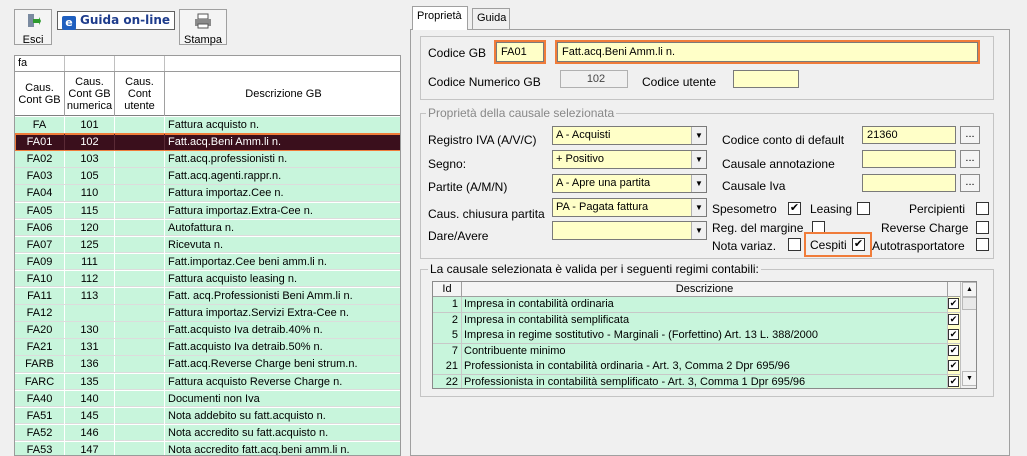  I want to click on row-desc-cell: Fatt.acquisto Iva detraib.50% n., so click(282, 347).